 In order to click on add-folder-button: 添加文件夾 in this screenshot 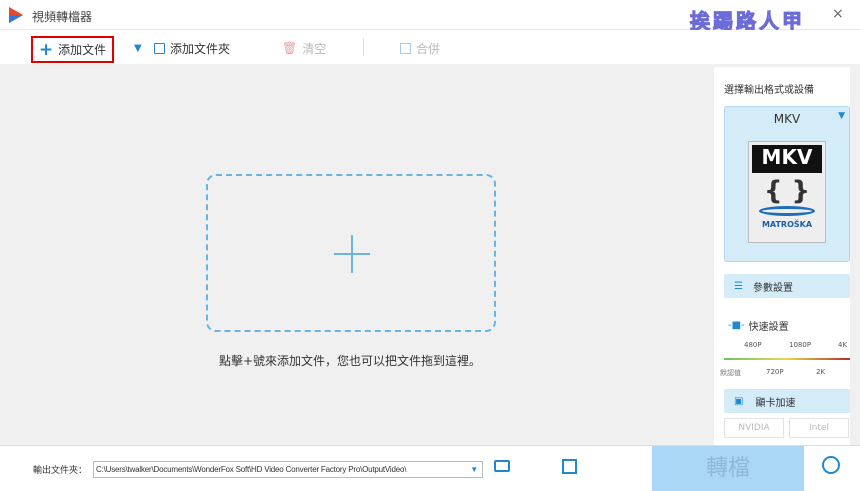, I will do `click(192, 48)`.